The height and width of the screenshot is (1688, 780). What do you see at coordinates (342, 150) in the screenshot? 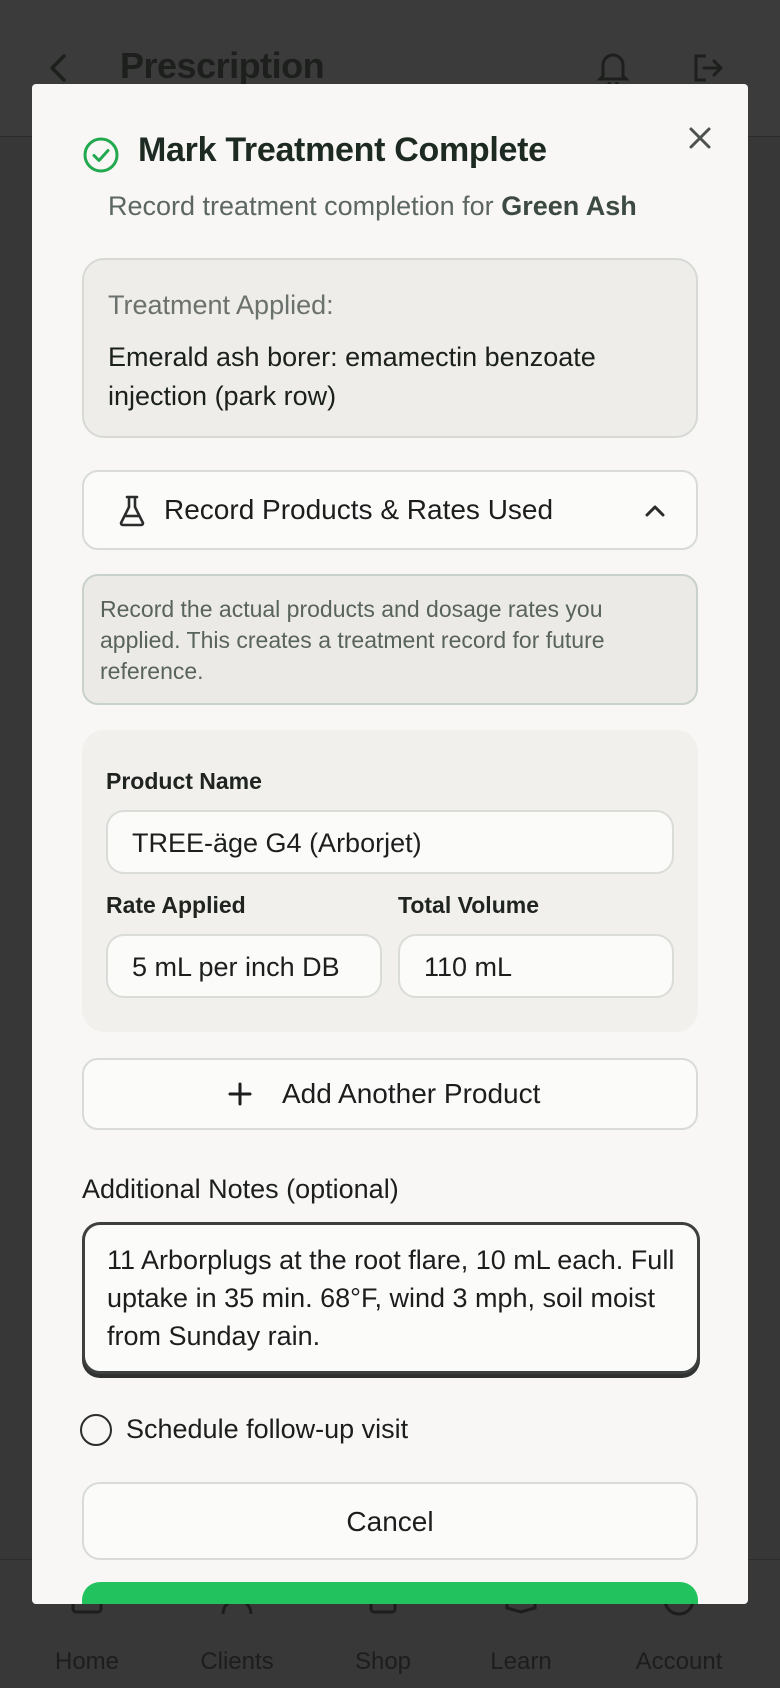
I see `dialog-title: Mark Treatment Complete` at bounding box center [342, 150].